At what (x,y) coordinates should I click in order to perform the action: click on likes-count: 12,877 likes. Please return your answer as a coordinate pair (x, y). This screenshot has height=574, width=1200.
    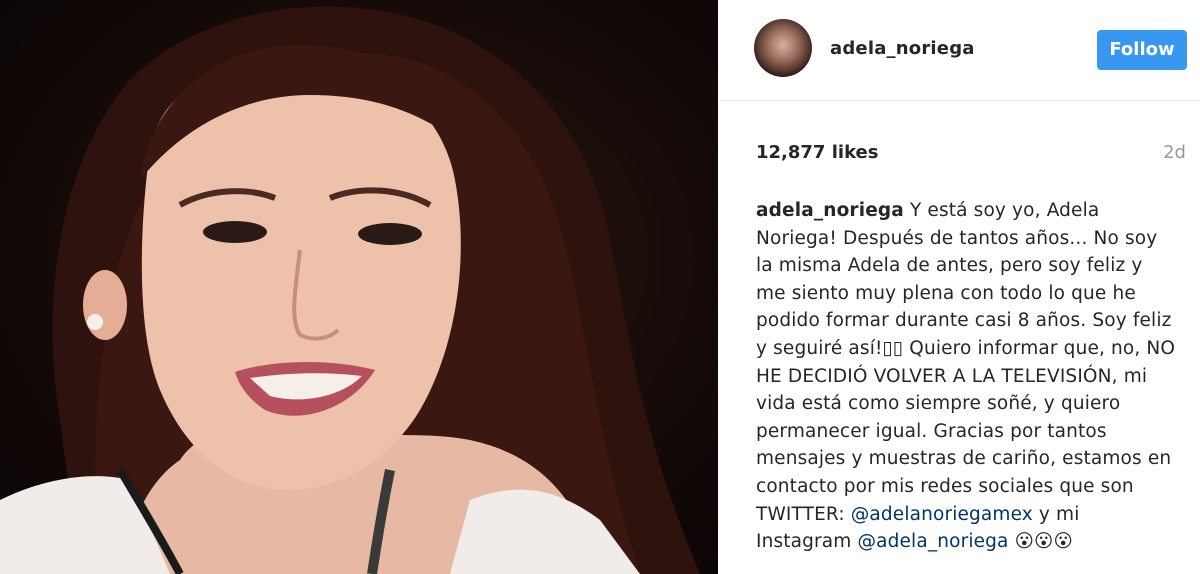
    Looking at the image, I should click on (817, 152).